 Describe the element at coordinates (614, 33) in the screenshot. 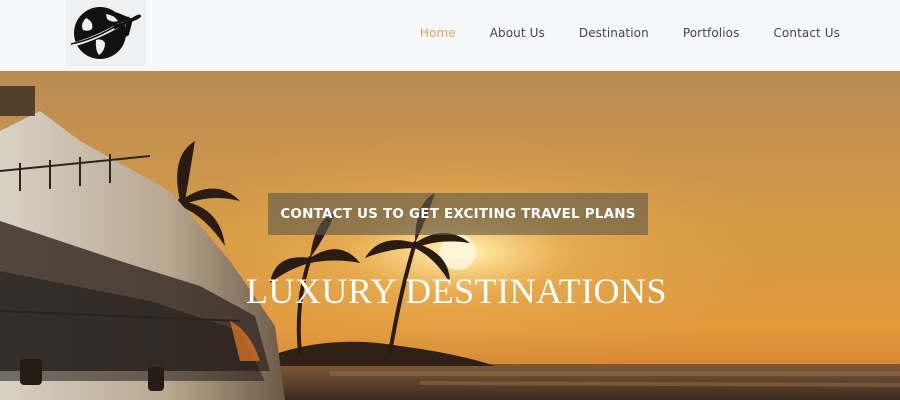

I see `nav-destination: Destination` at that location.